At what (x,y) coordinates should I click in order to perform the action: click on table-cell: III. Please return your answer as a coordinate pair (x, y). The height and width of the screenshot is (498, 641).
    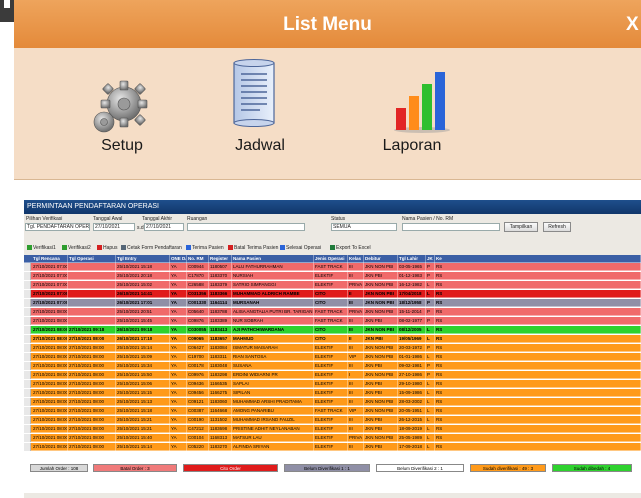
    Looking at the image, I should click on (356, 393).